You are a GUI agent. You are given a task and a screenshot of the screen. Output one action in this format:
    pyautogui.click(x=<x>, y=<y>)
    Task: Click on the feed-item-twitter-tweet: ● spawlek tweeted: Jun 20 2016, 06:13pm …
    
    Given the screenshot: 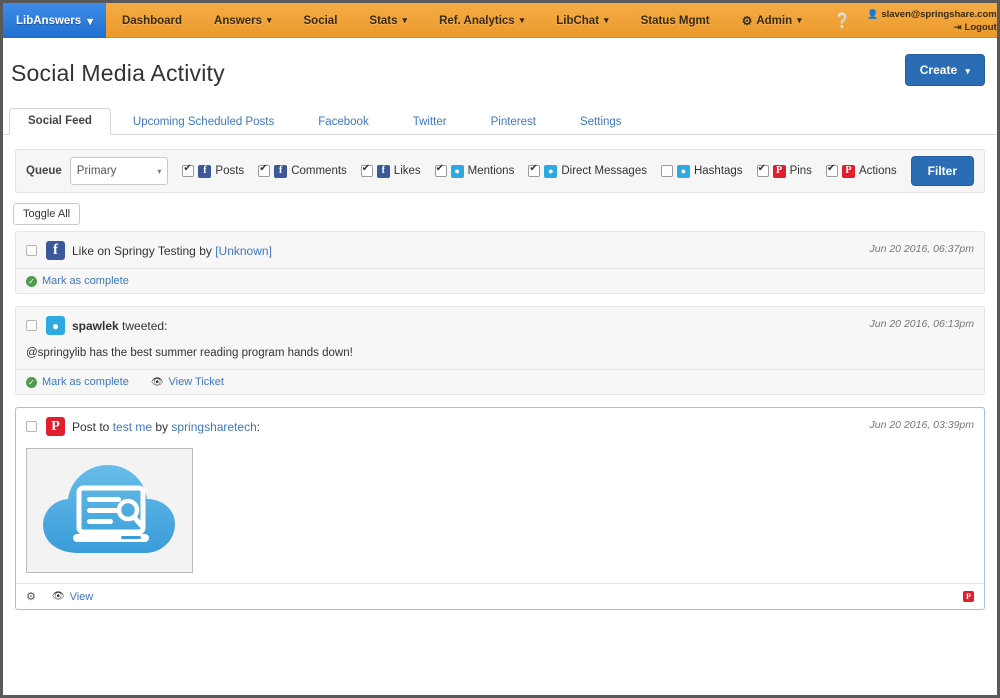 What is the action you would take?
    pyautogui.click(x=500, y=350)
    